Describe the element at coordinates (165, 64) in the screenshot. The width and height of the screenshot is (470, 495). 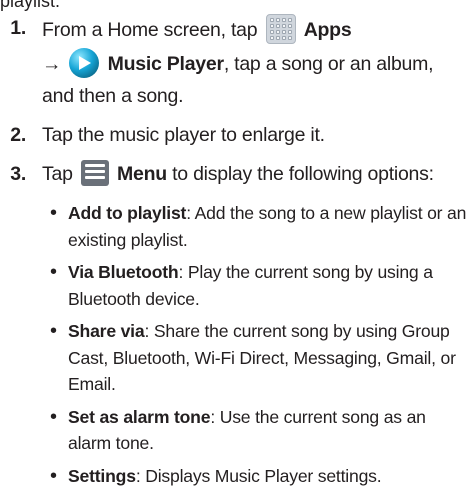
I see `music-player-label: Music Player` at that location.